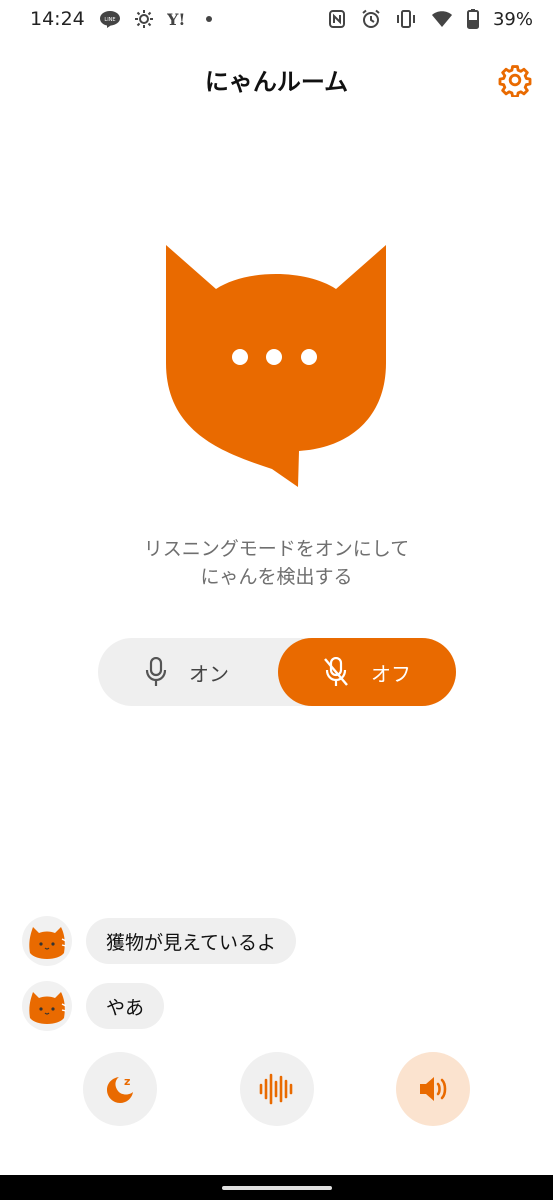 The width and height of the screenshot is (553, 1200). What do you see at coordinates (176, 19) in the screenshot?
I see `svg-text: Y!` at bounding box center [176, 19].